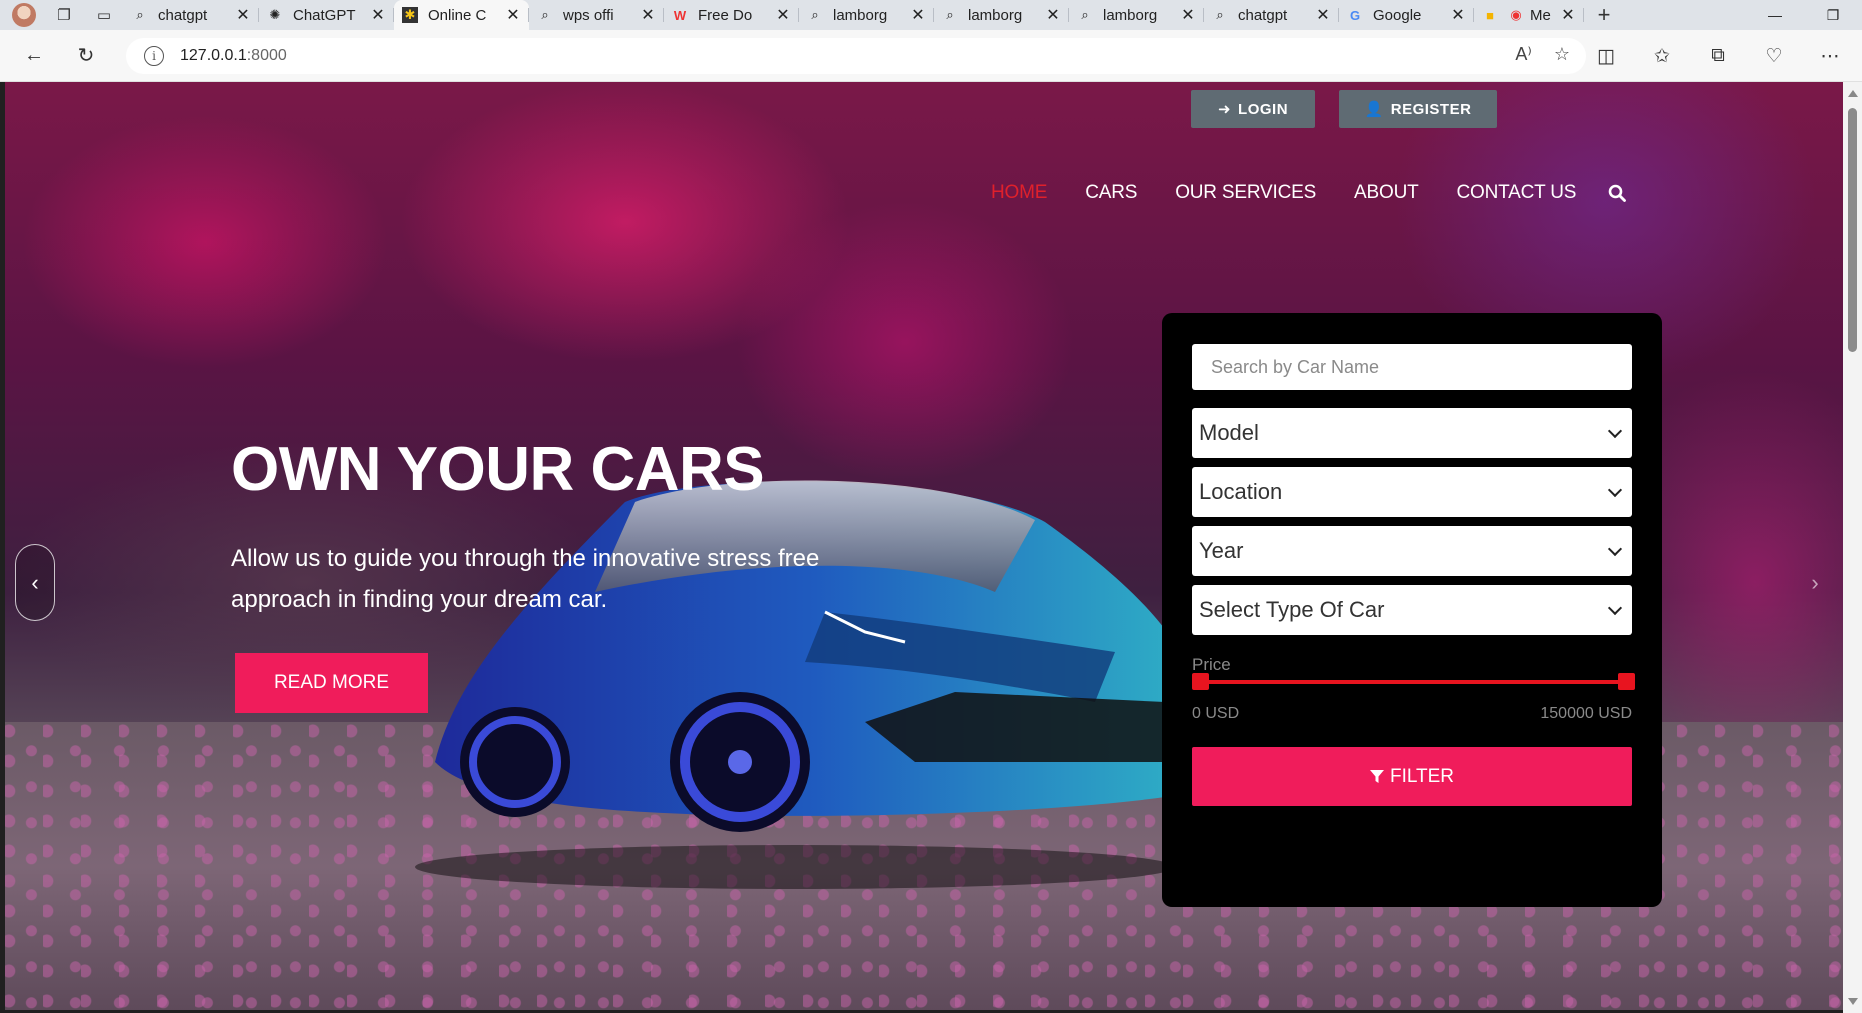  What do you see at coordinates (1386, 193) in the screenshot?
I see `nav-link-about: ABOUT` at bounding box center [1386, 193].